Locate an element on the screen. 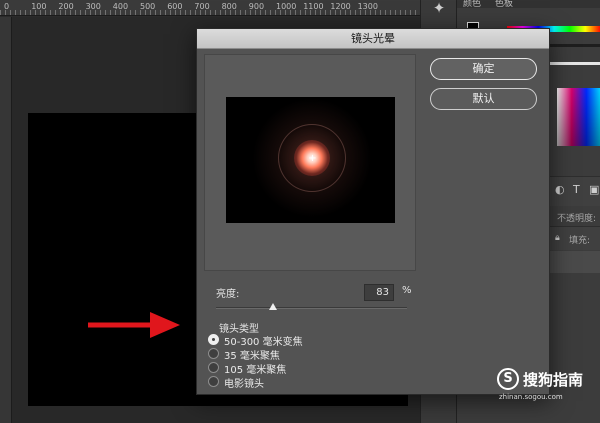 The width and height of the screenshot is (600, 423). lock-icon: 🔒︎ is located at coordinates (557, 238).